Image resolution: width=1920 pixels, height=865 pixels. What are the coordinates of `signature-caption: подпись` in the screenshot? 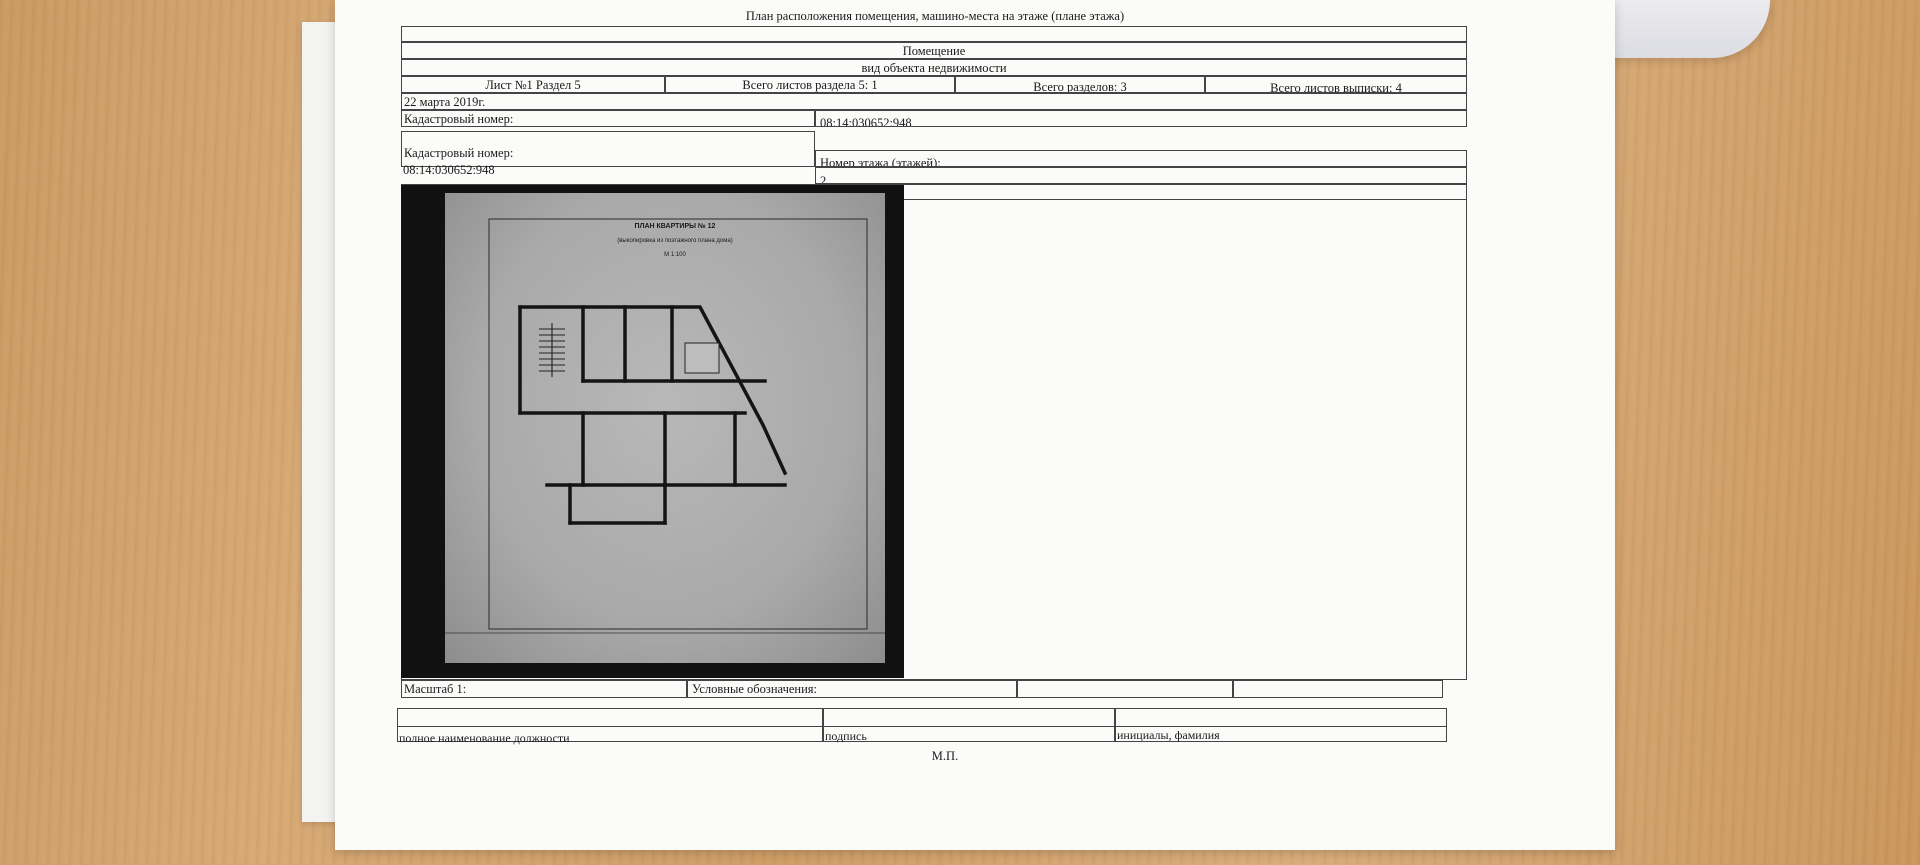 It's located at (846, 736).